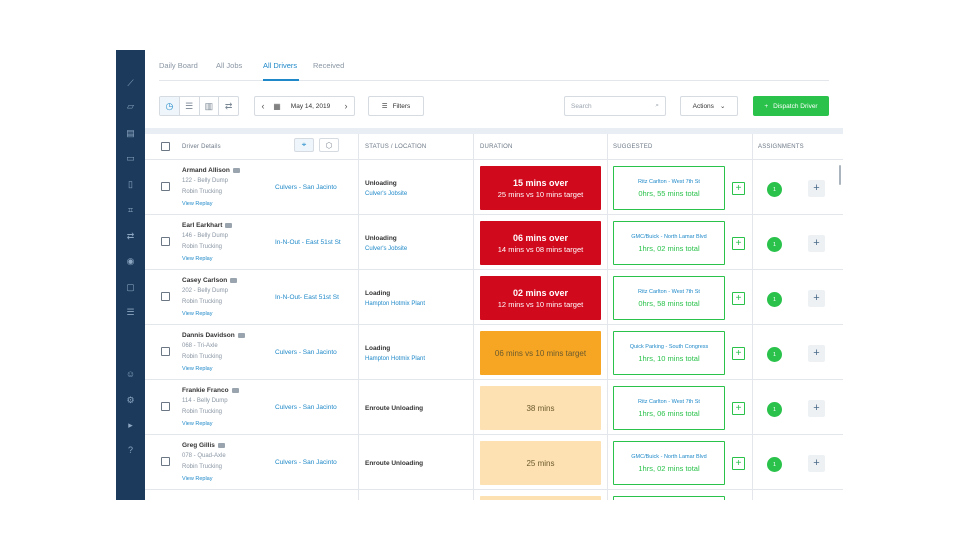 This screenshot has width=960, height=540. Describe the element at coordinates (130, 287) in the screenshot. I see `board-icon: ▢` at that location.